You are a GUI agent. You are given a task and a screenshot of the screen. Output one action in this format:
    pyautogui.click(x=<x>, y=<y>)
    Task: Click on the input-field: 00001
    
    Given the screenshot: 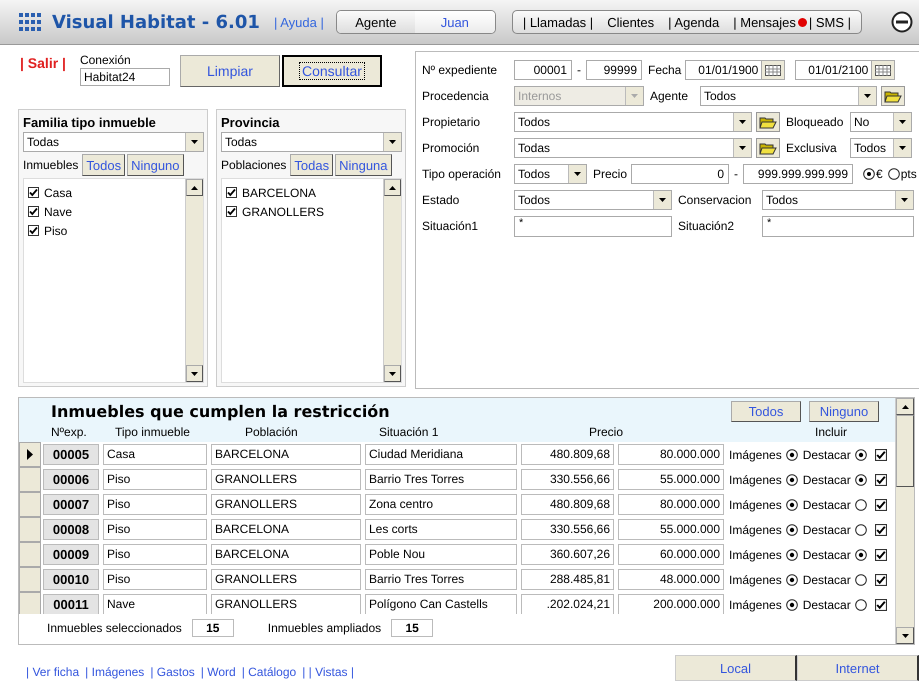 What is the action you would take?
    pyautogui.click(x=543, y=70)
    